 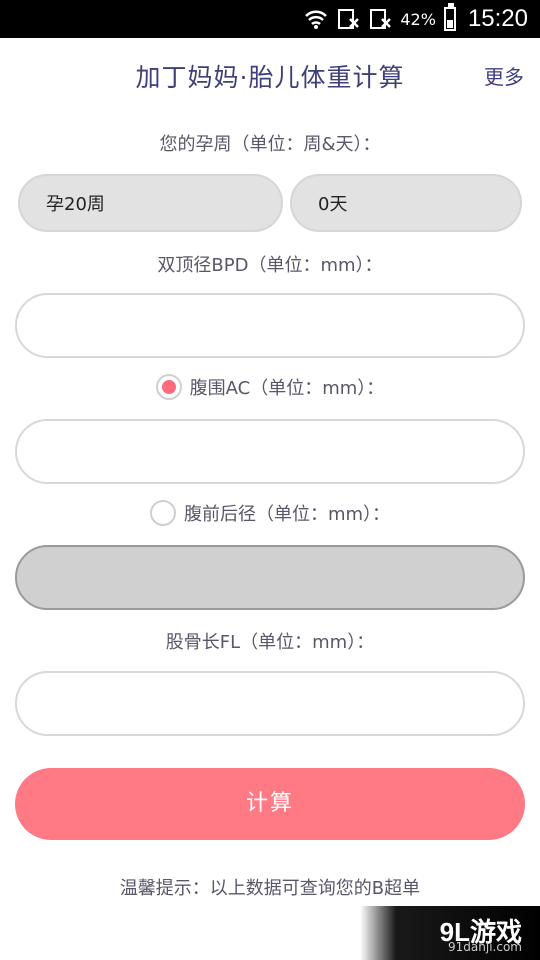 What do you see at coordinates (270, 703) in the screenshot?
I see `fl-input` at bounding box center [270, 703].